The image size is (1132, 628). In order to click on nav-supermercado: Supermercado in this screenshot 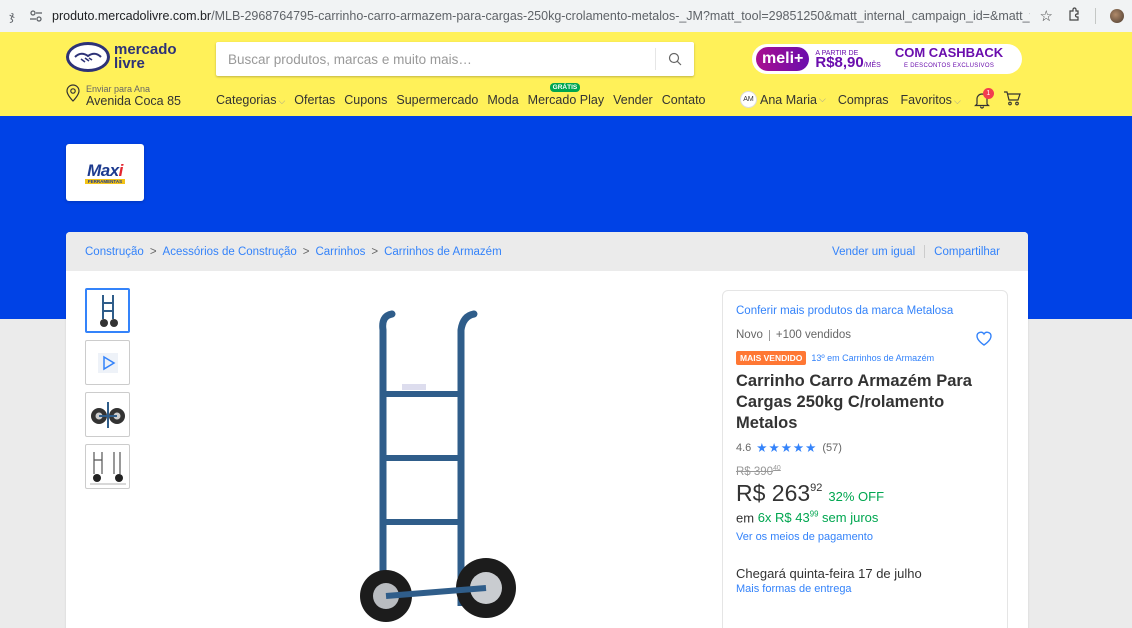, I will do `click(437, 100)`.